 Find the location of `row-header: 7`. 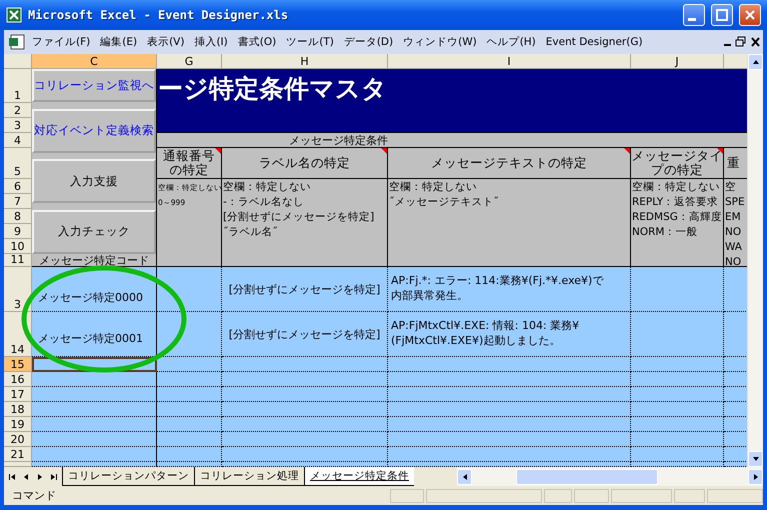

row-header: 7 is located at coordinates (18, 201).